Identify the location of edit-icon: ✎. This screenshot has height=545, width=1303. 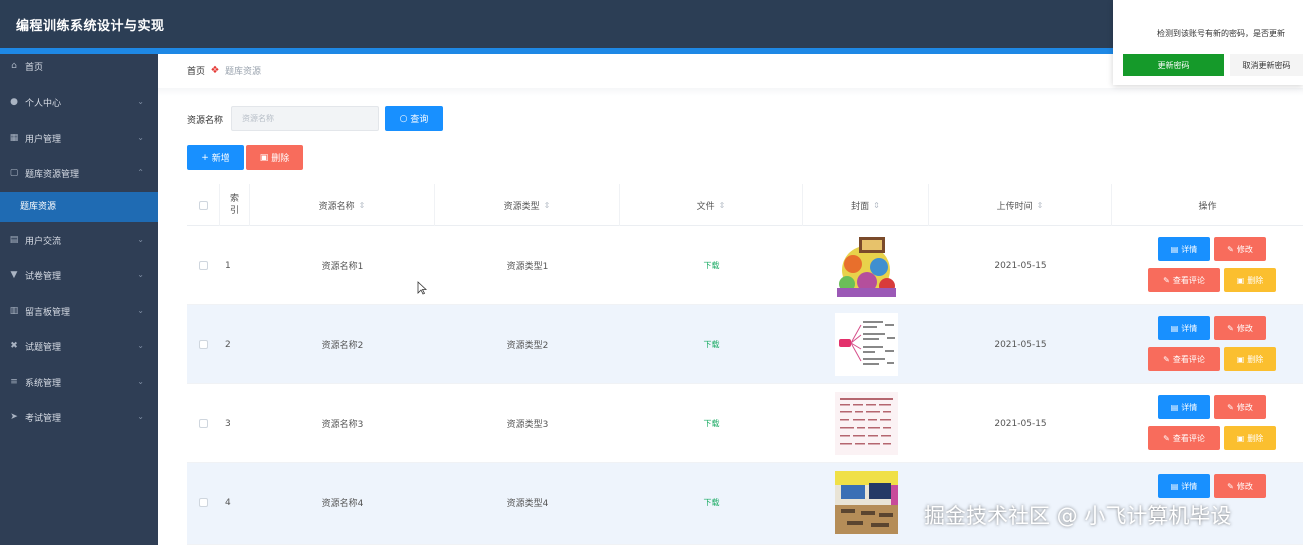
(1230, 486).